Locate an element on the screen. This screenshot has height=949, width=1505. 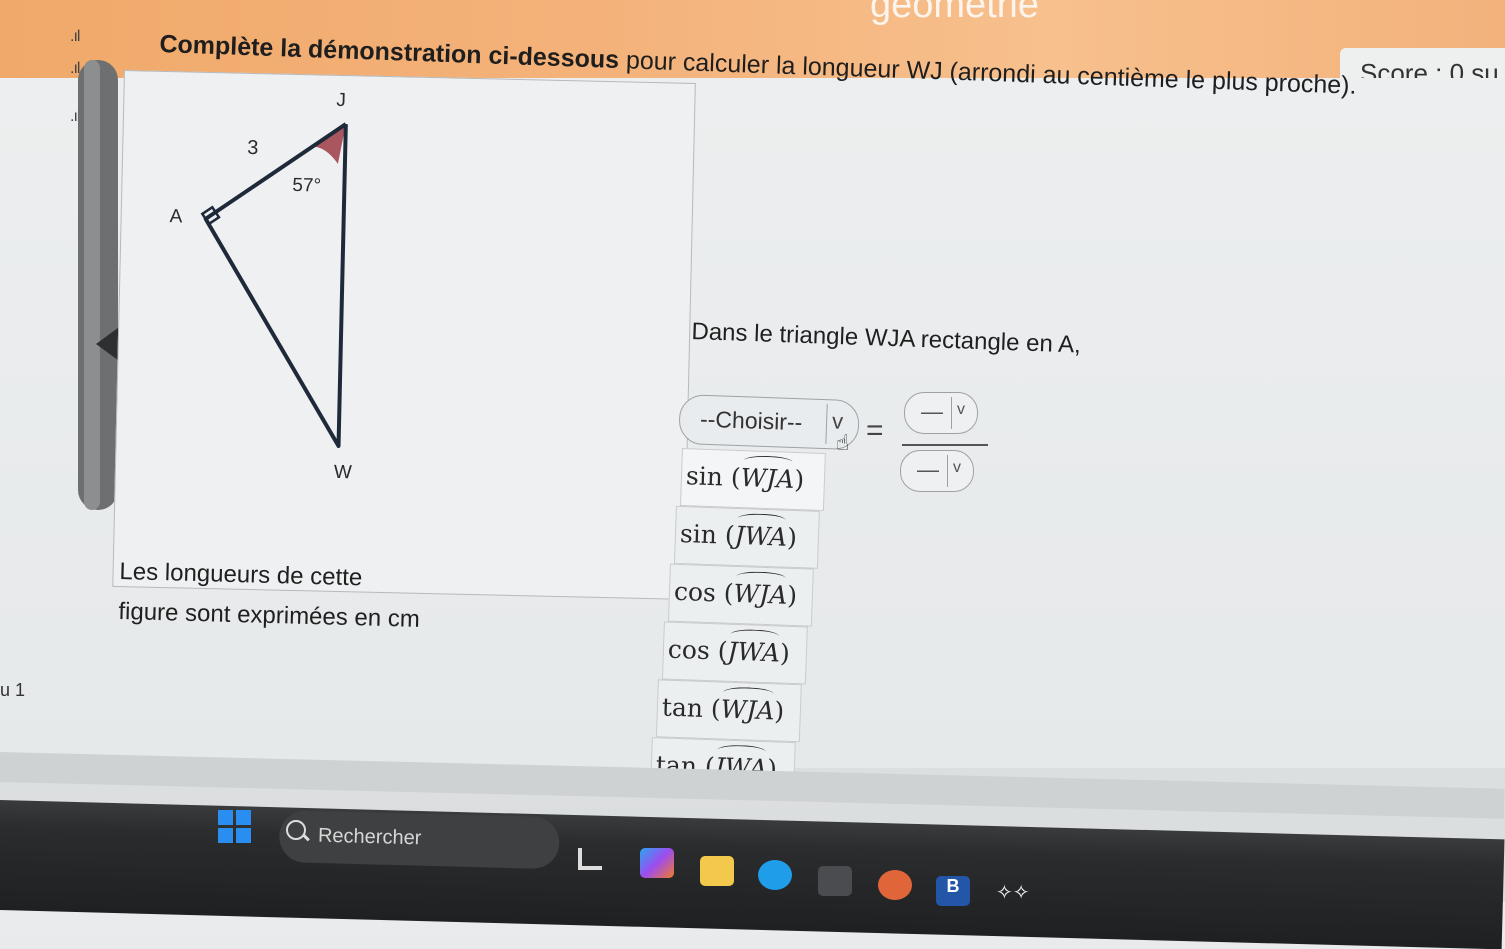
menu-item-cos-jwa: cos (JWA) is located at coordinates (734, 653).